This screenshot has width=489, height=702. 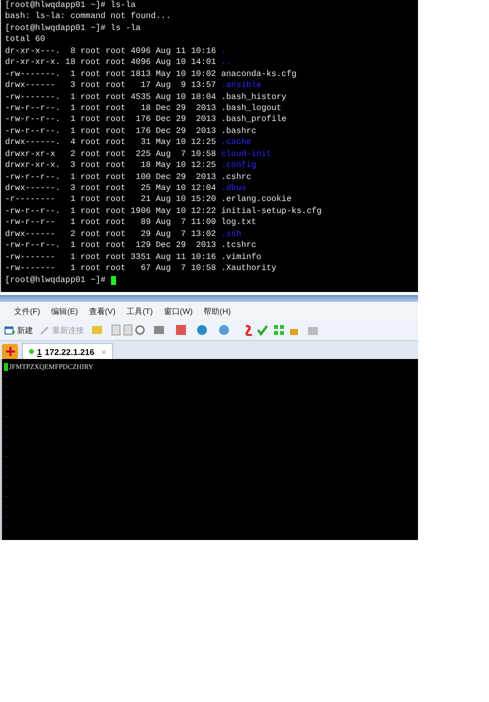 What do you see at coordinates (73, 28) in the screenshot?
I see `terminal-line: [root@hlwqdapp01 ~]# ls -la` at bounding box center [73, 28].